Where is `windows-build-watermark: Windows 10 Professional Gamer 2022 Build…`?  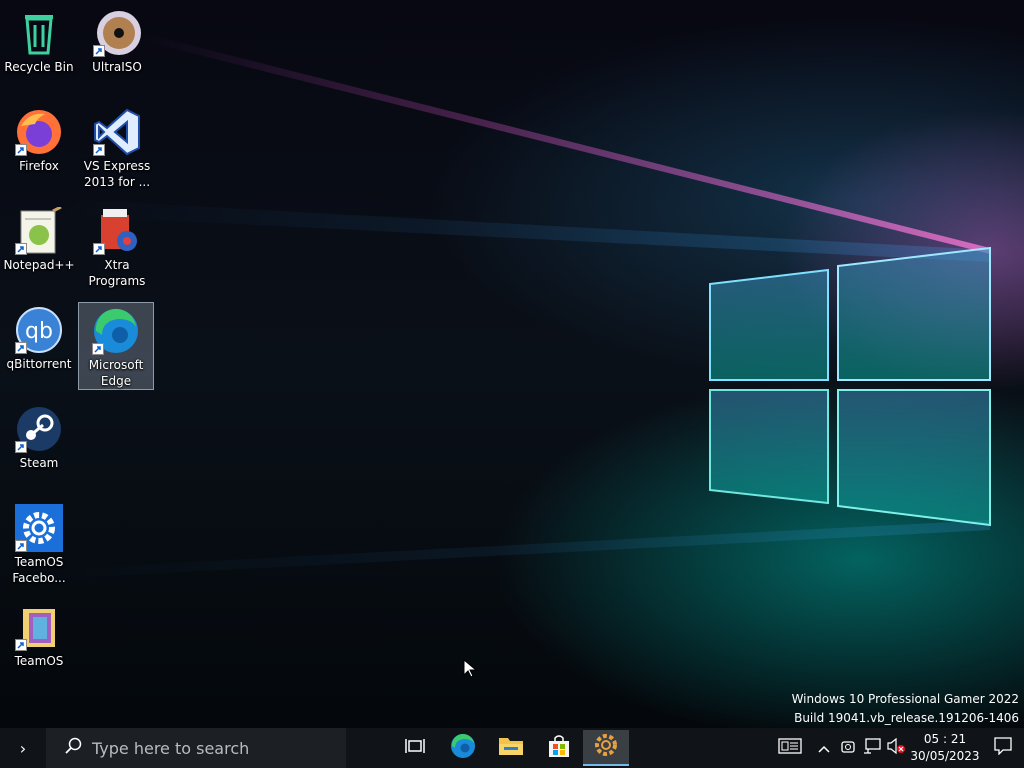
windows-build-watermark: Windows 10 Professional Gamer 2022 Build… is located at coordinates (905, 709).